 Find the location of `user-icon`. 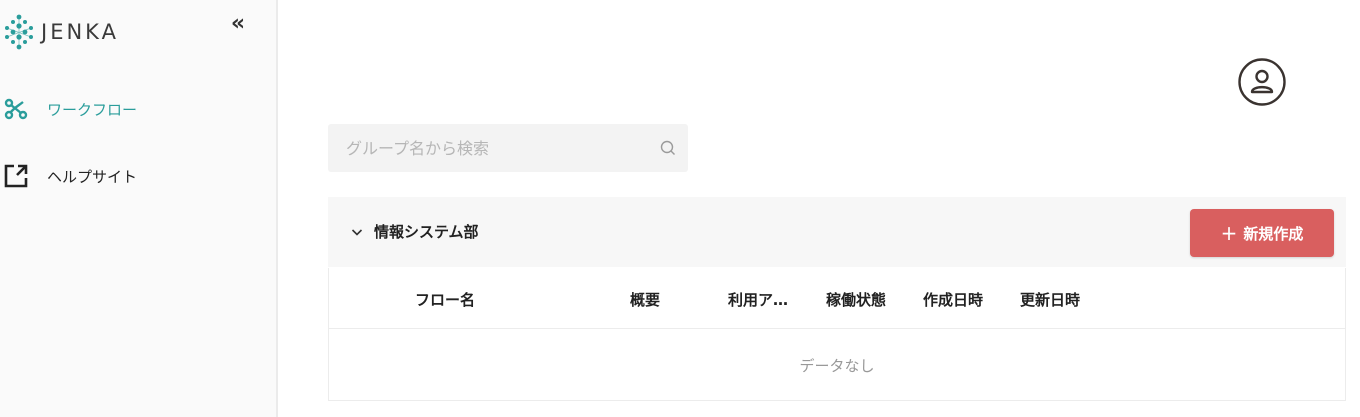

user-icon is located at coordinates (1262, 82).